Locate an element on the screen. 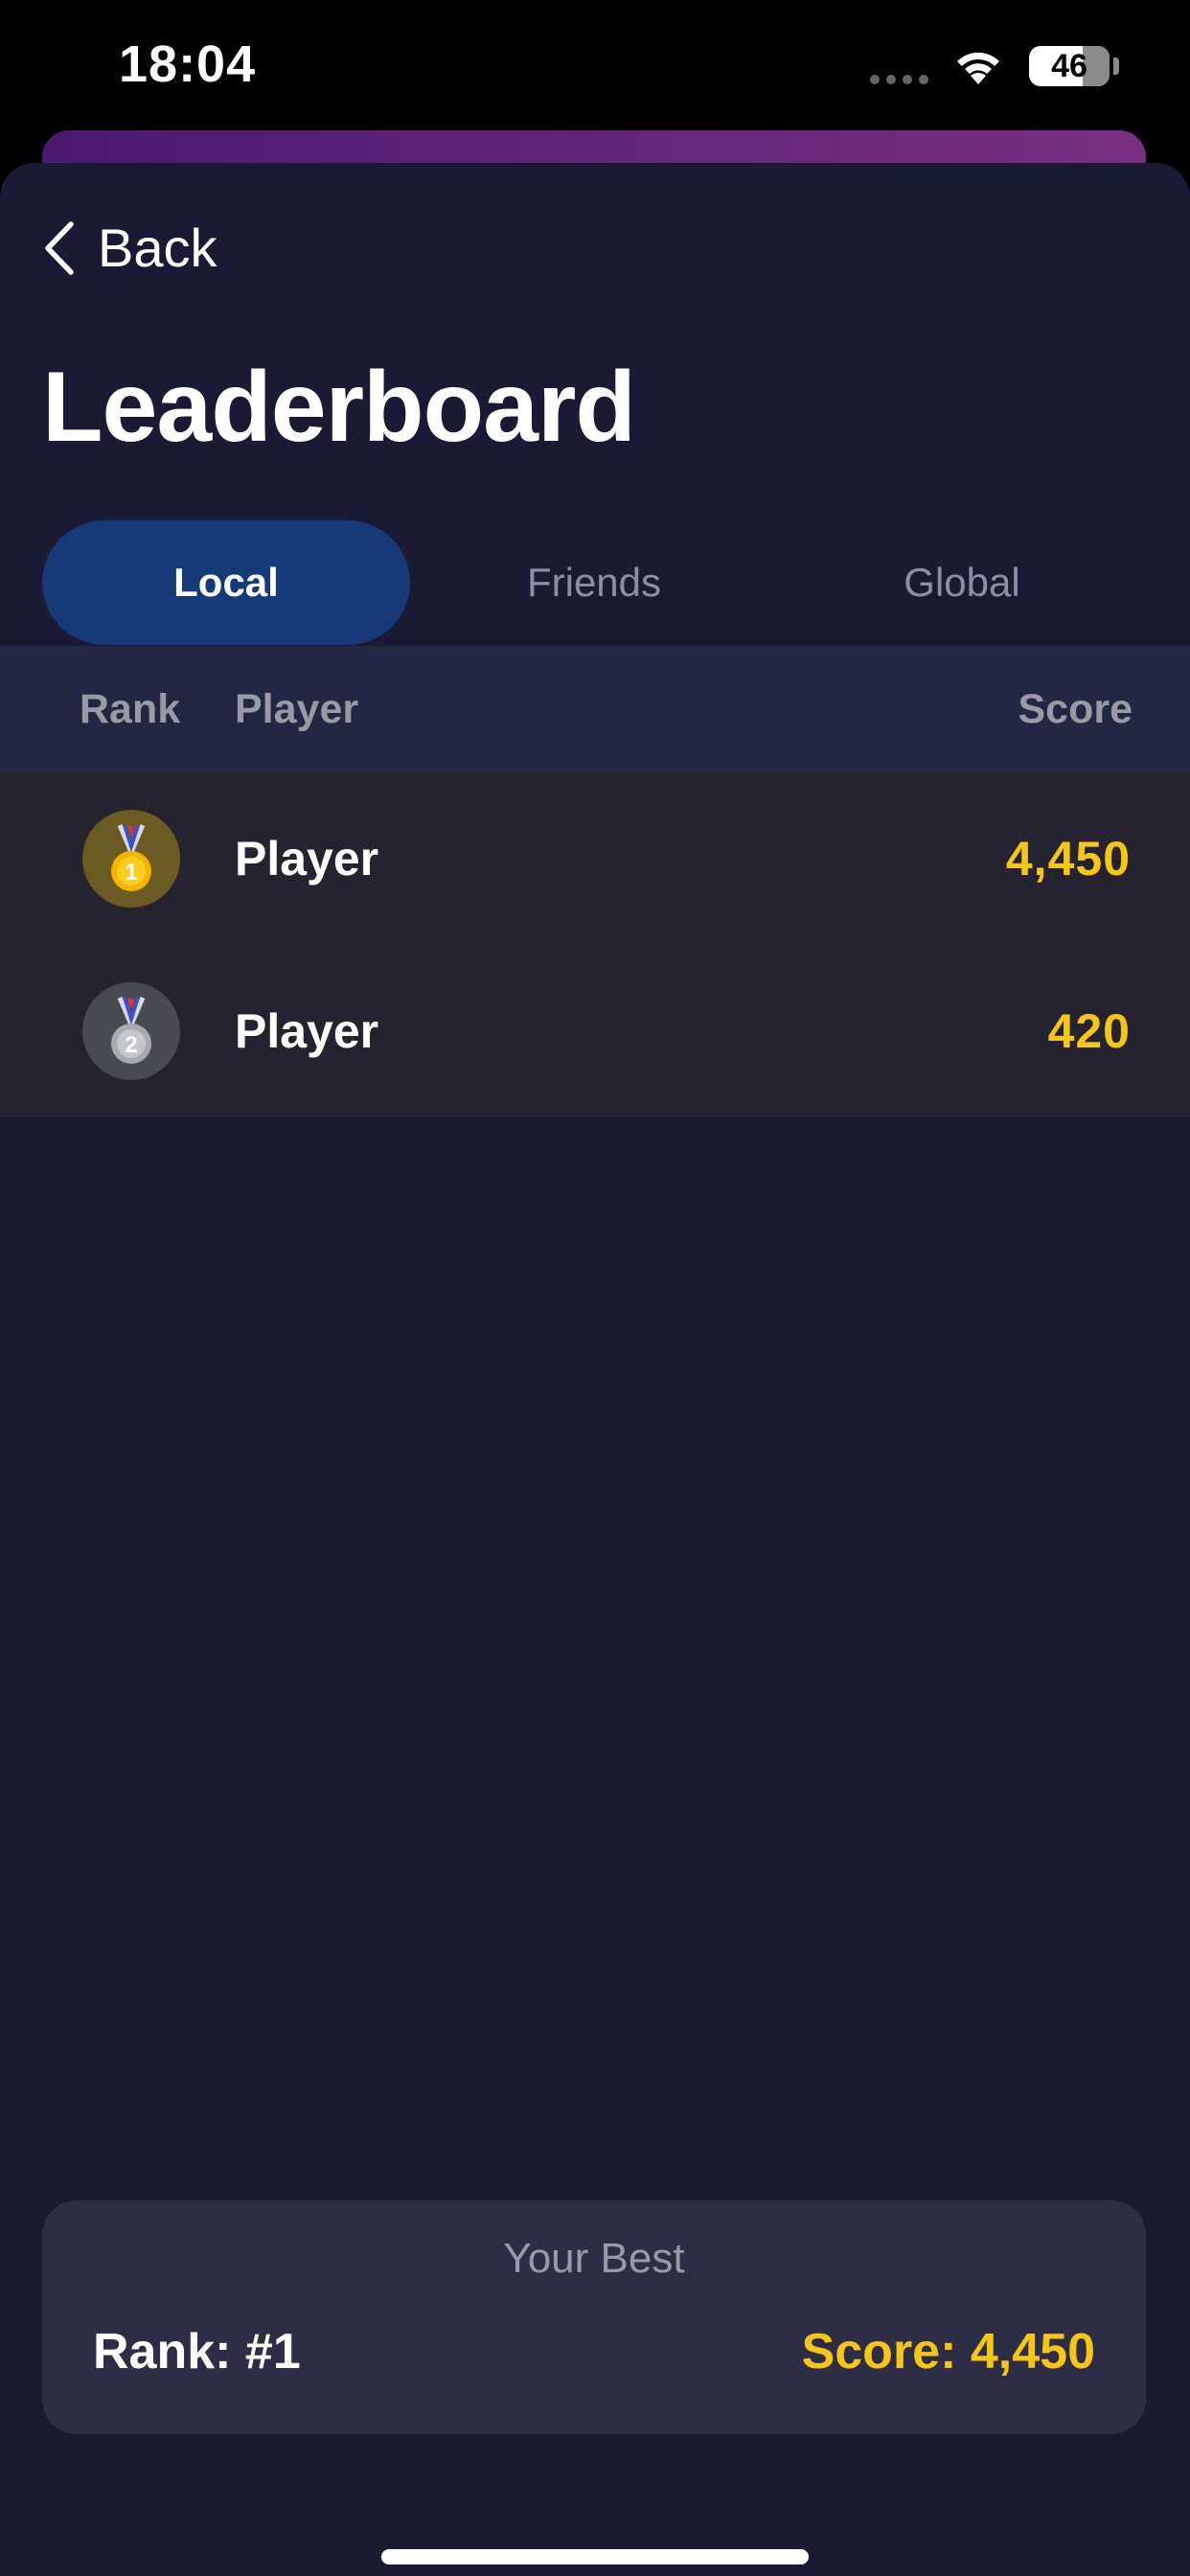 This screenshot has width=1190, height=2576. battery-icon: 46 is located at coordinates (1070, 66).